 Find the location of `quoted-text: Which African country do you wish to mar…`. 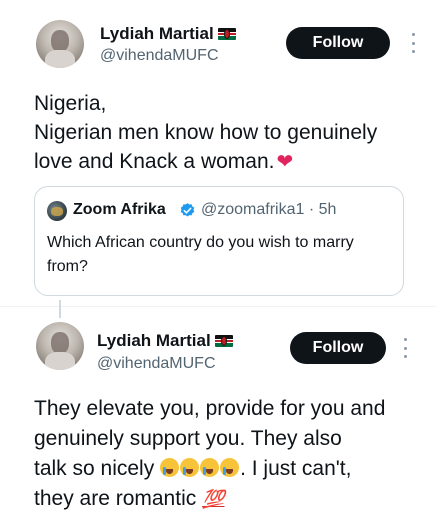

quoted-text: Which African country do you wish to mar… is located at coordinates (200, 254).